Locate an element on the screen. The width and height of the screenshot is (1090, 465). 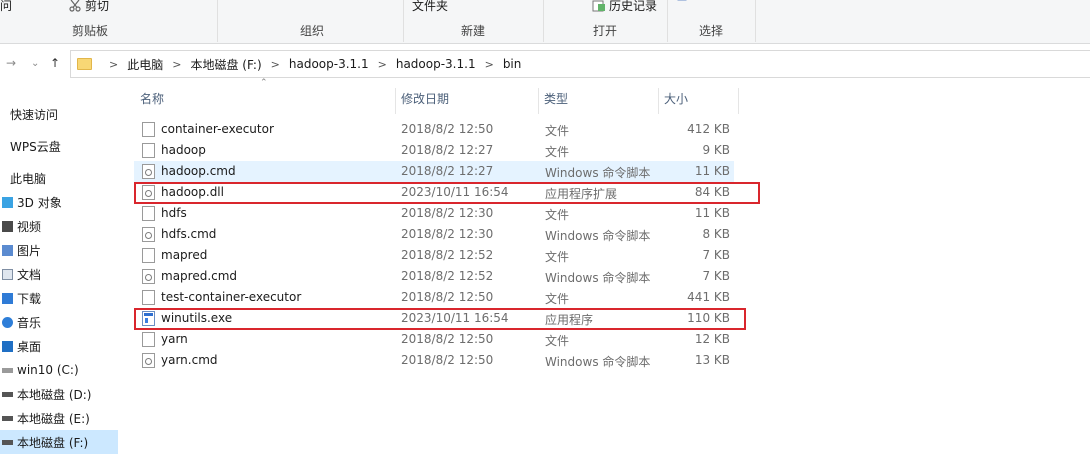
sidebar-item-3d-objects: 3D 对象 is located at coordinates (59, 202).